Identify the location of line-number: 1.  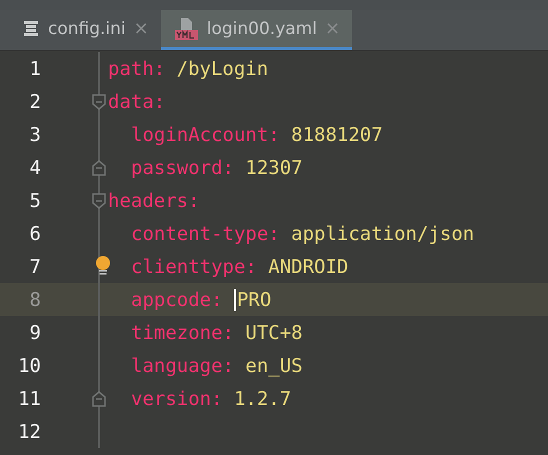
(34, 69).